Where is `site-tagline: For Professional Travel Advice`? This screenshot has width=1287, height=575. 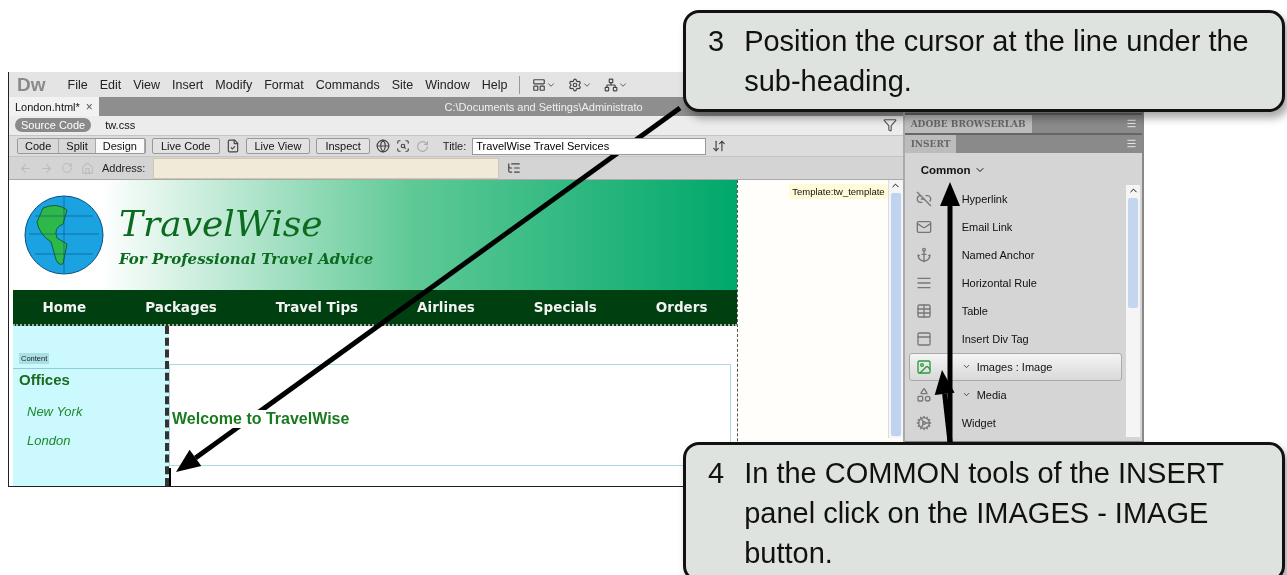 site-tagline: For Professional Travel Advice is located at coordinates (246, 258).